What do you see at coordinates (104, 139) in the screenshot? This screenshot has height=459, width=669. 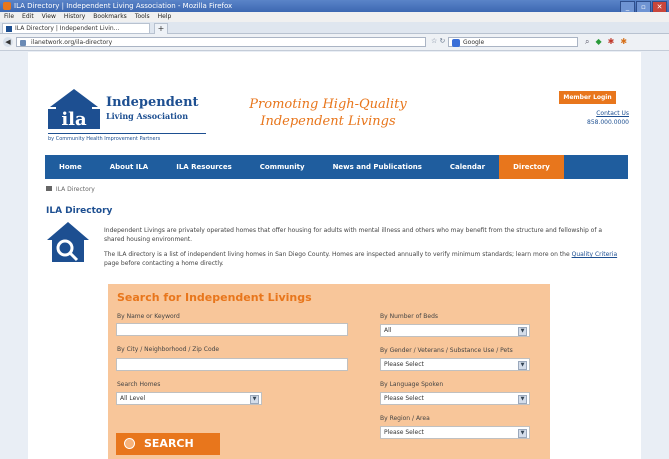 I see `org-subtitle: by Community Health Improvement Partners` at bounding box center [104, 139].